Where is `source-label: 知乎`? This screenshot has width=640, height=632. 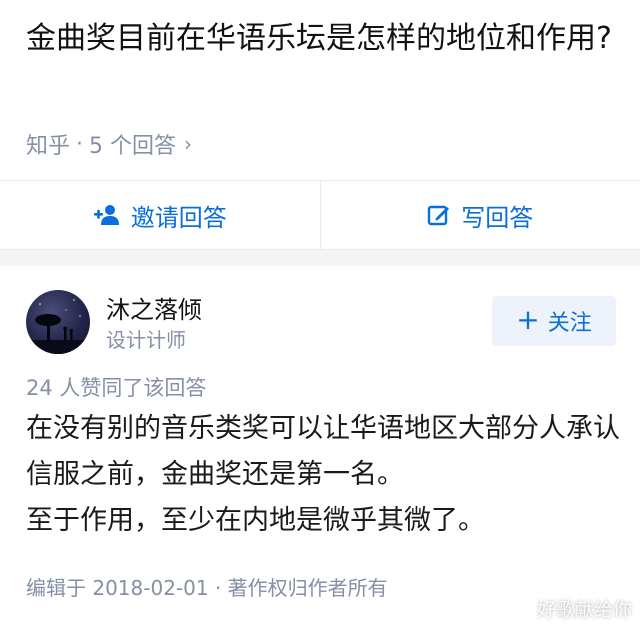
source-label: 知乎 is located at coordinates (48, 146).